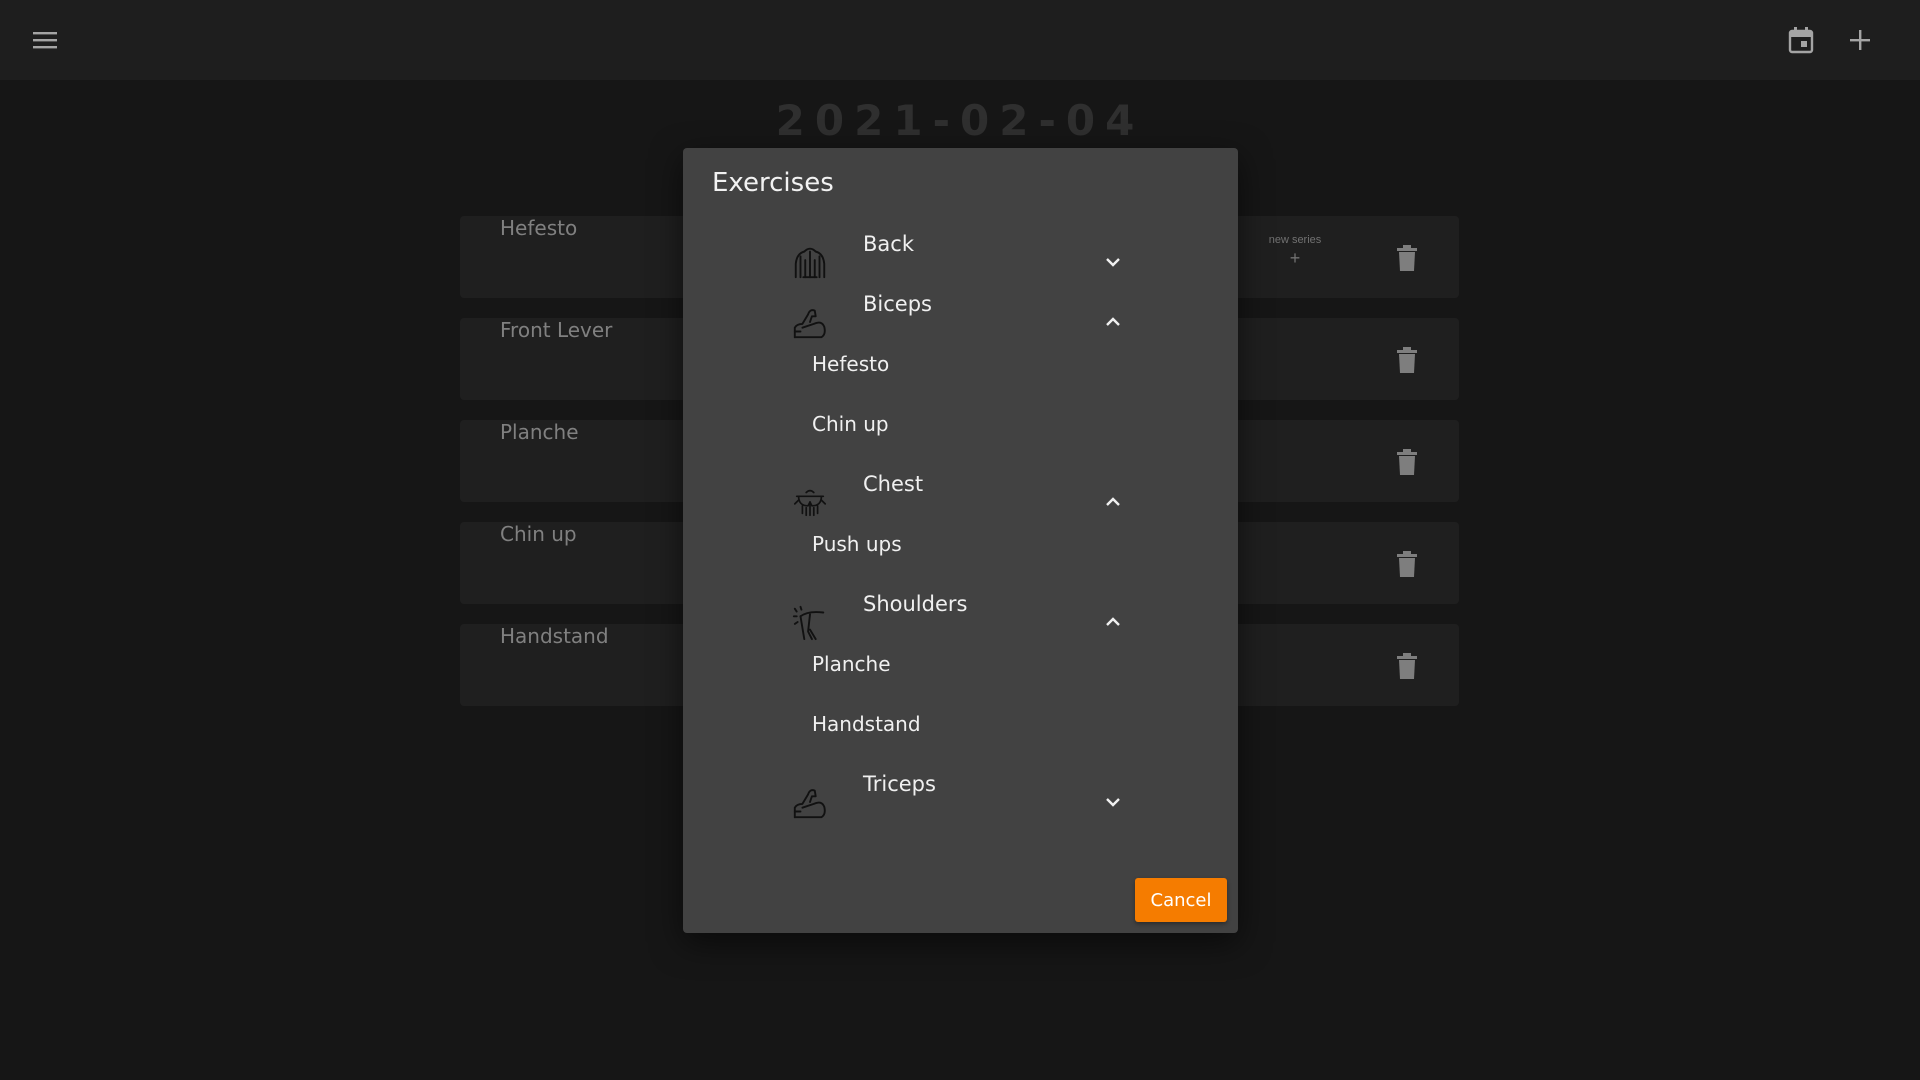  I want to click on exercise-item: Chin up, so click(960, 442).